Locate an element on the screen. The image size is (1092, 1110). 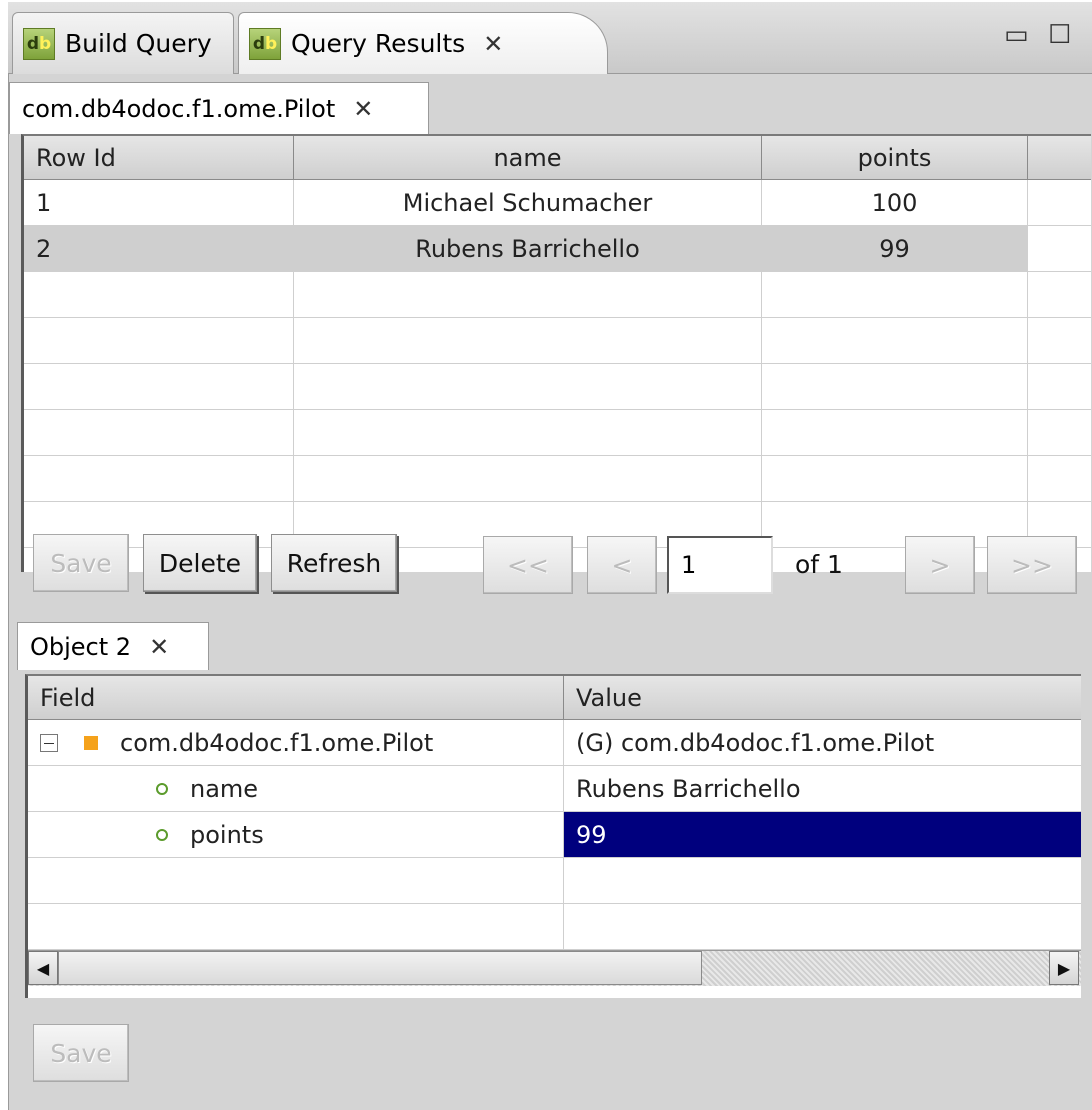
table-cell: Rubens Barrichello is located at coordinates (528, 249).